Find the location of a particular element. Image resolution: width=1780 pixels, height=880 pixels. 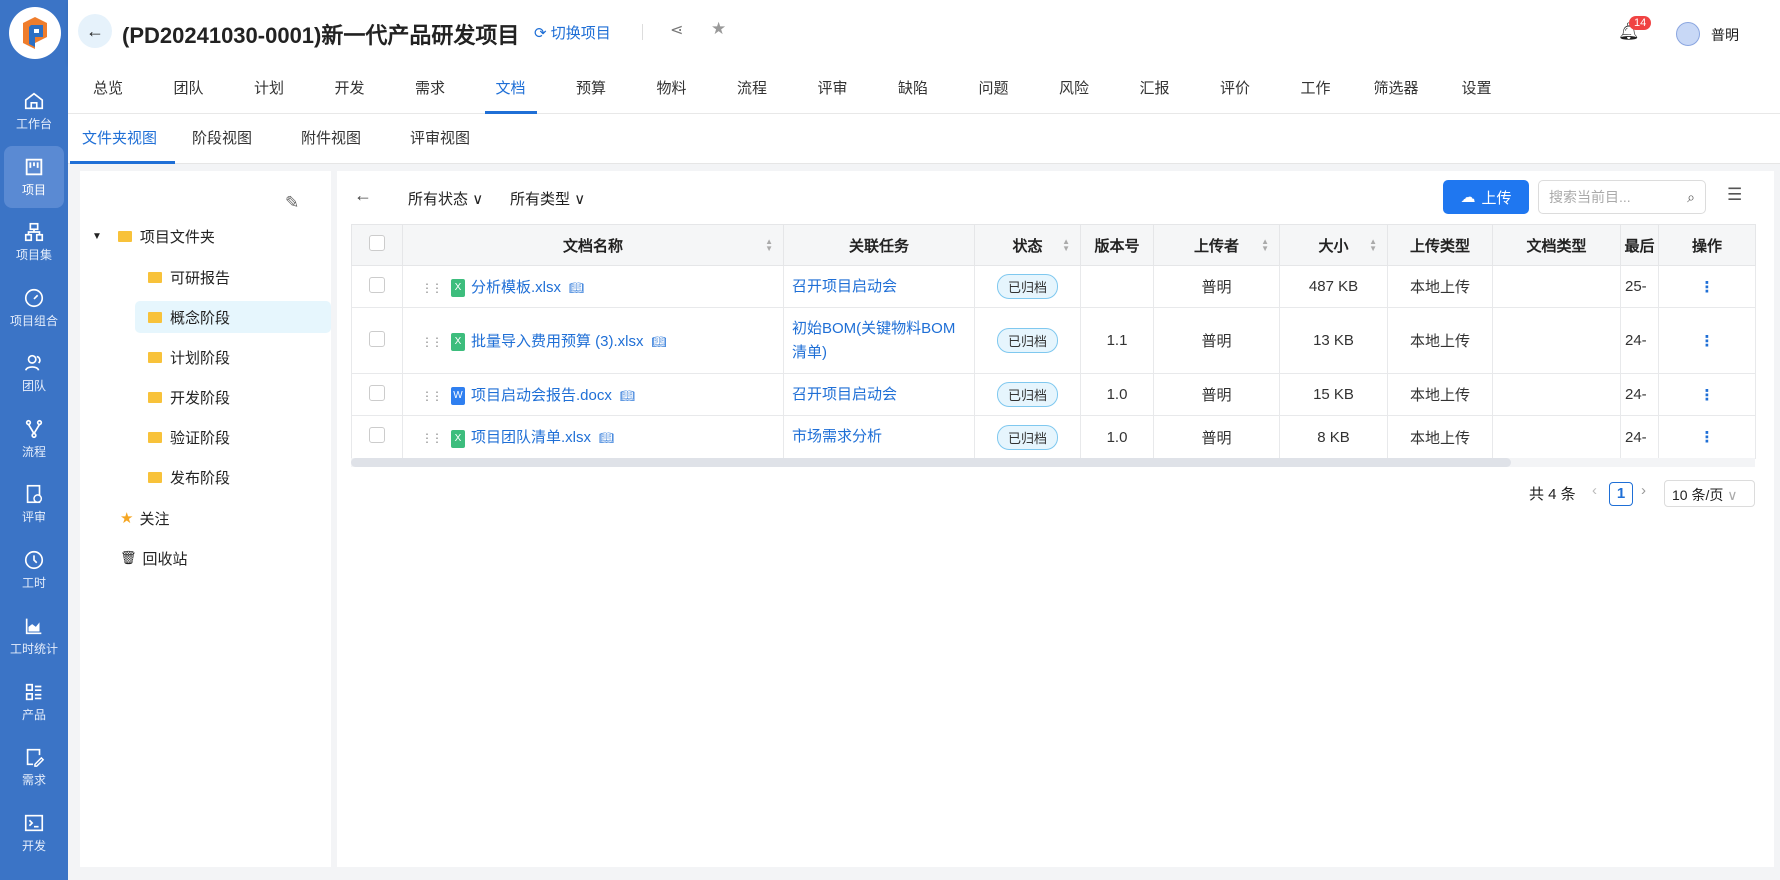

tree-folder-item: 概念阶段 is located at coordinates (189, 317).